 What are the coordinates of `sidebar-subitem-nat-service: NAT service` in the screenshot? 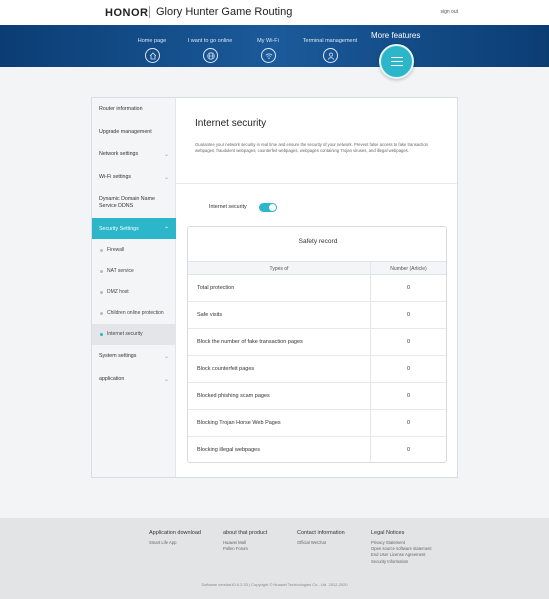 It's located at (134, 271).